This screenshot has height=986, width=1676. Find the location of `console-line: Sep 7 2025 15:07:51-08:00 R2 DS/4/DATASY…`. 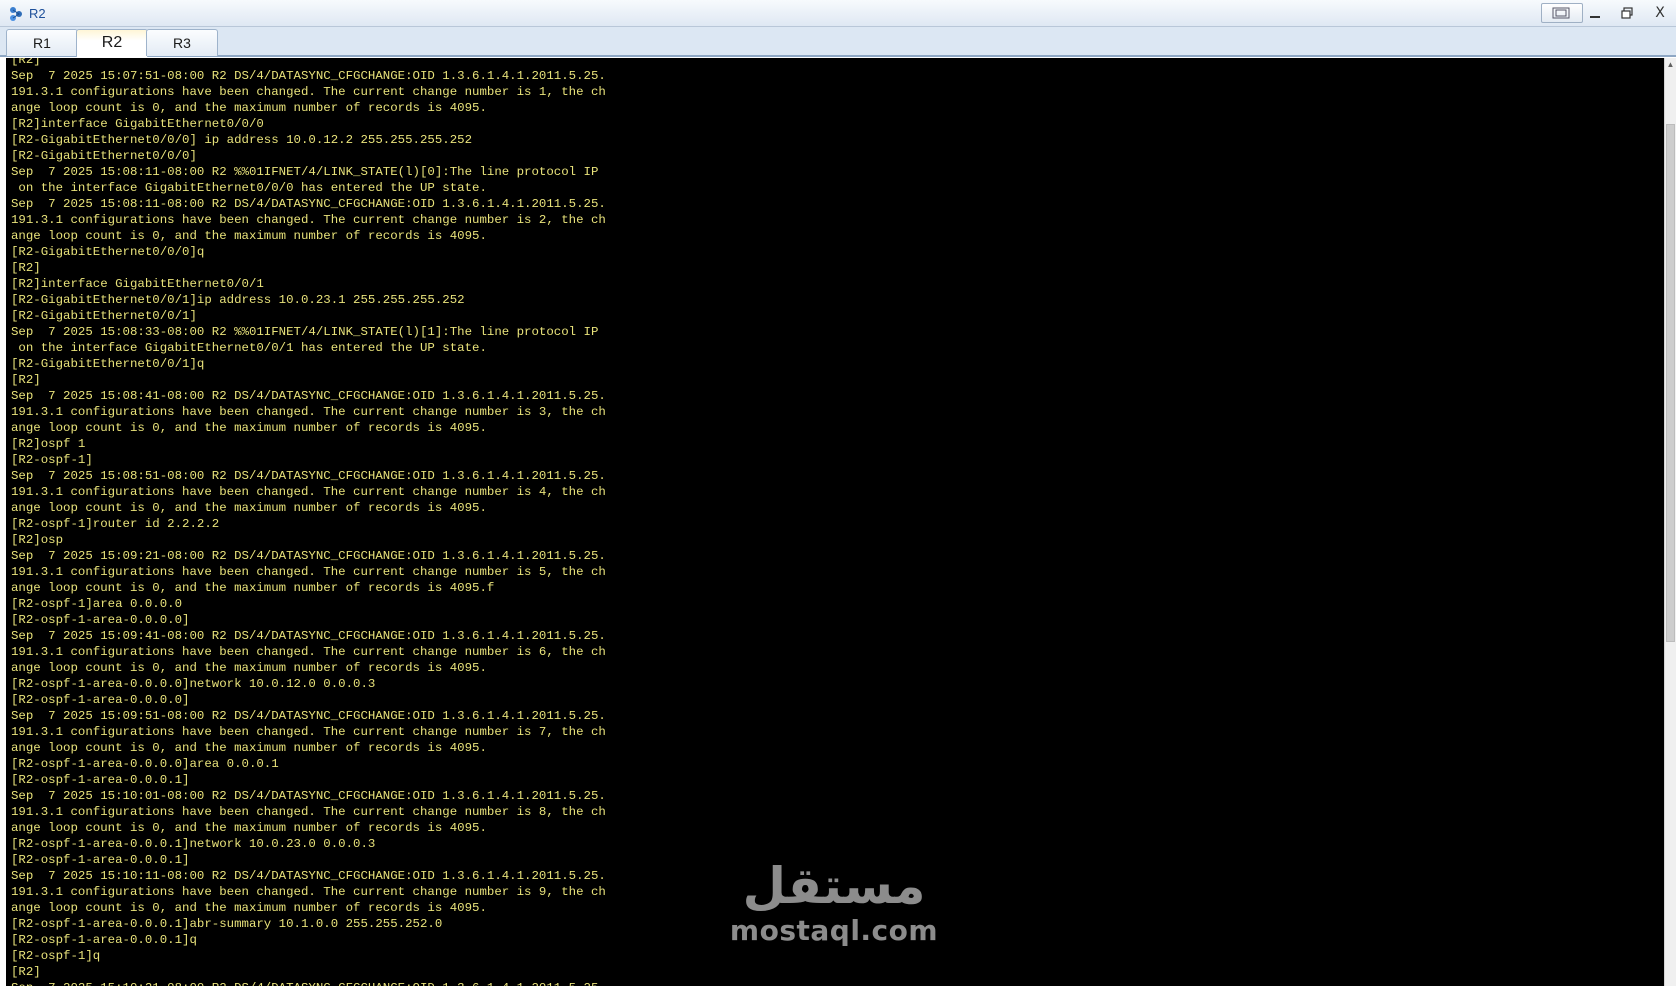

console-line: Sep 7 2025 15:07:51-08:00 R2 DS/4/DATASY… is located at coordinates (308, 76).